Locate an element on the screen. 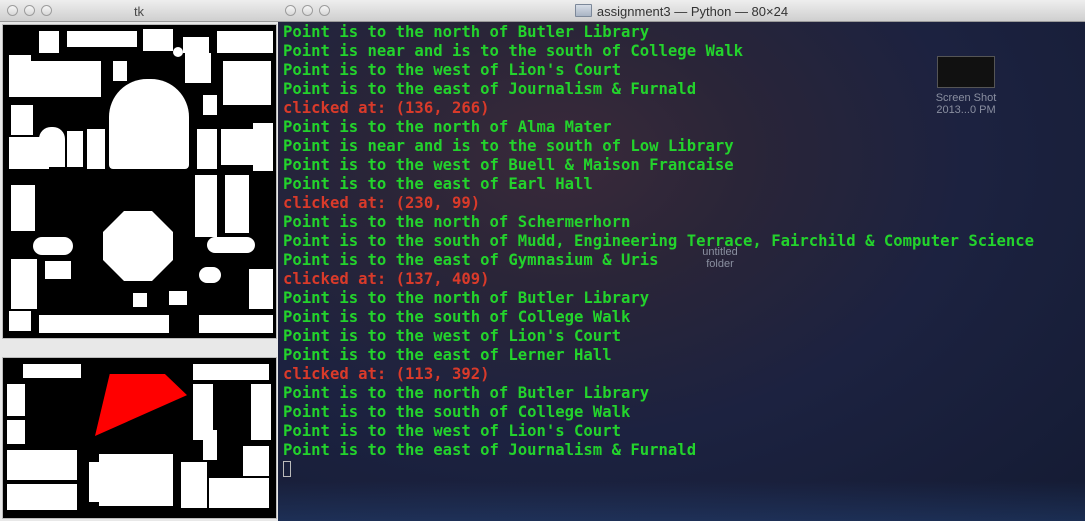 This screenshot has width=1085, height=521. click-coordinates-line: clicked at: (137, 409) is located at coordinates (386, 279).